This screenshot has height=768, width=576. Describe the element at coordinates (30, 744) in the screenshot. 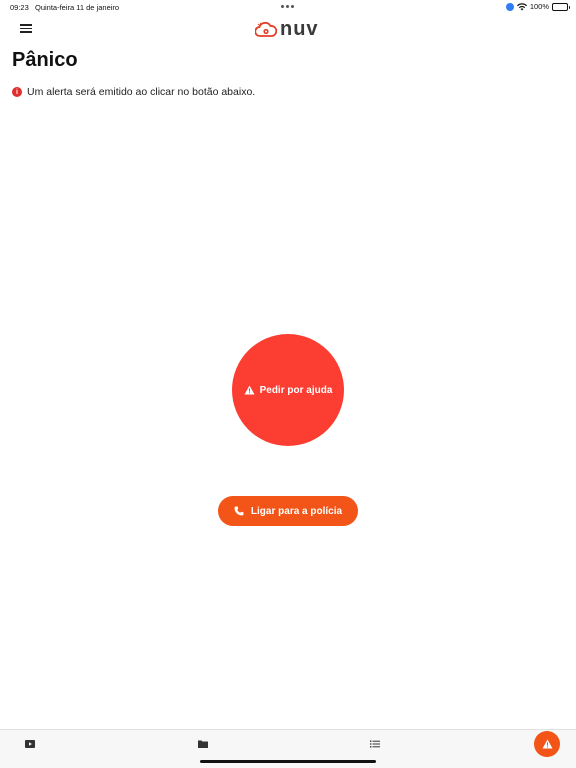

I see `video-play-icon` at that location.